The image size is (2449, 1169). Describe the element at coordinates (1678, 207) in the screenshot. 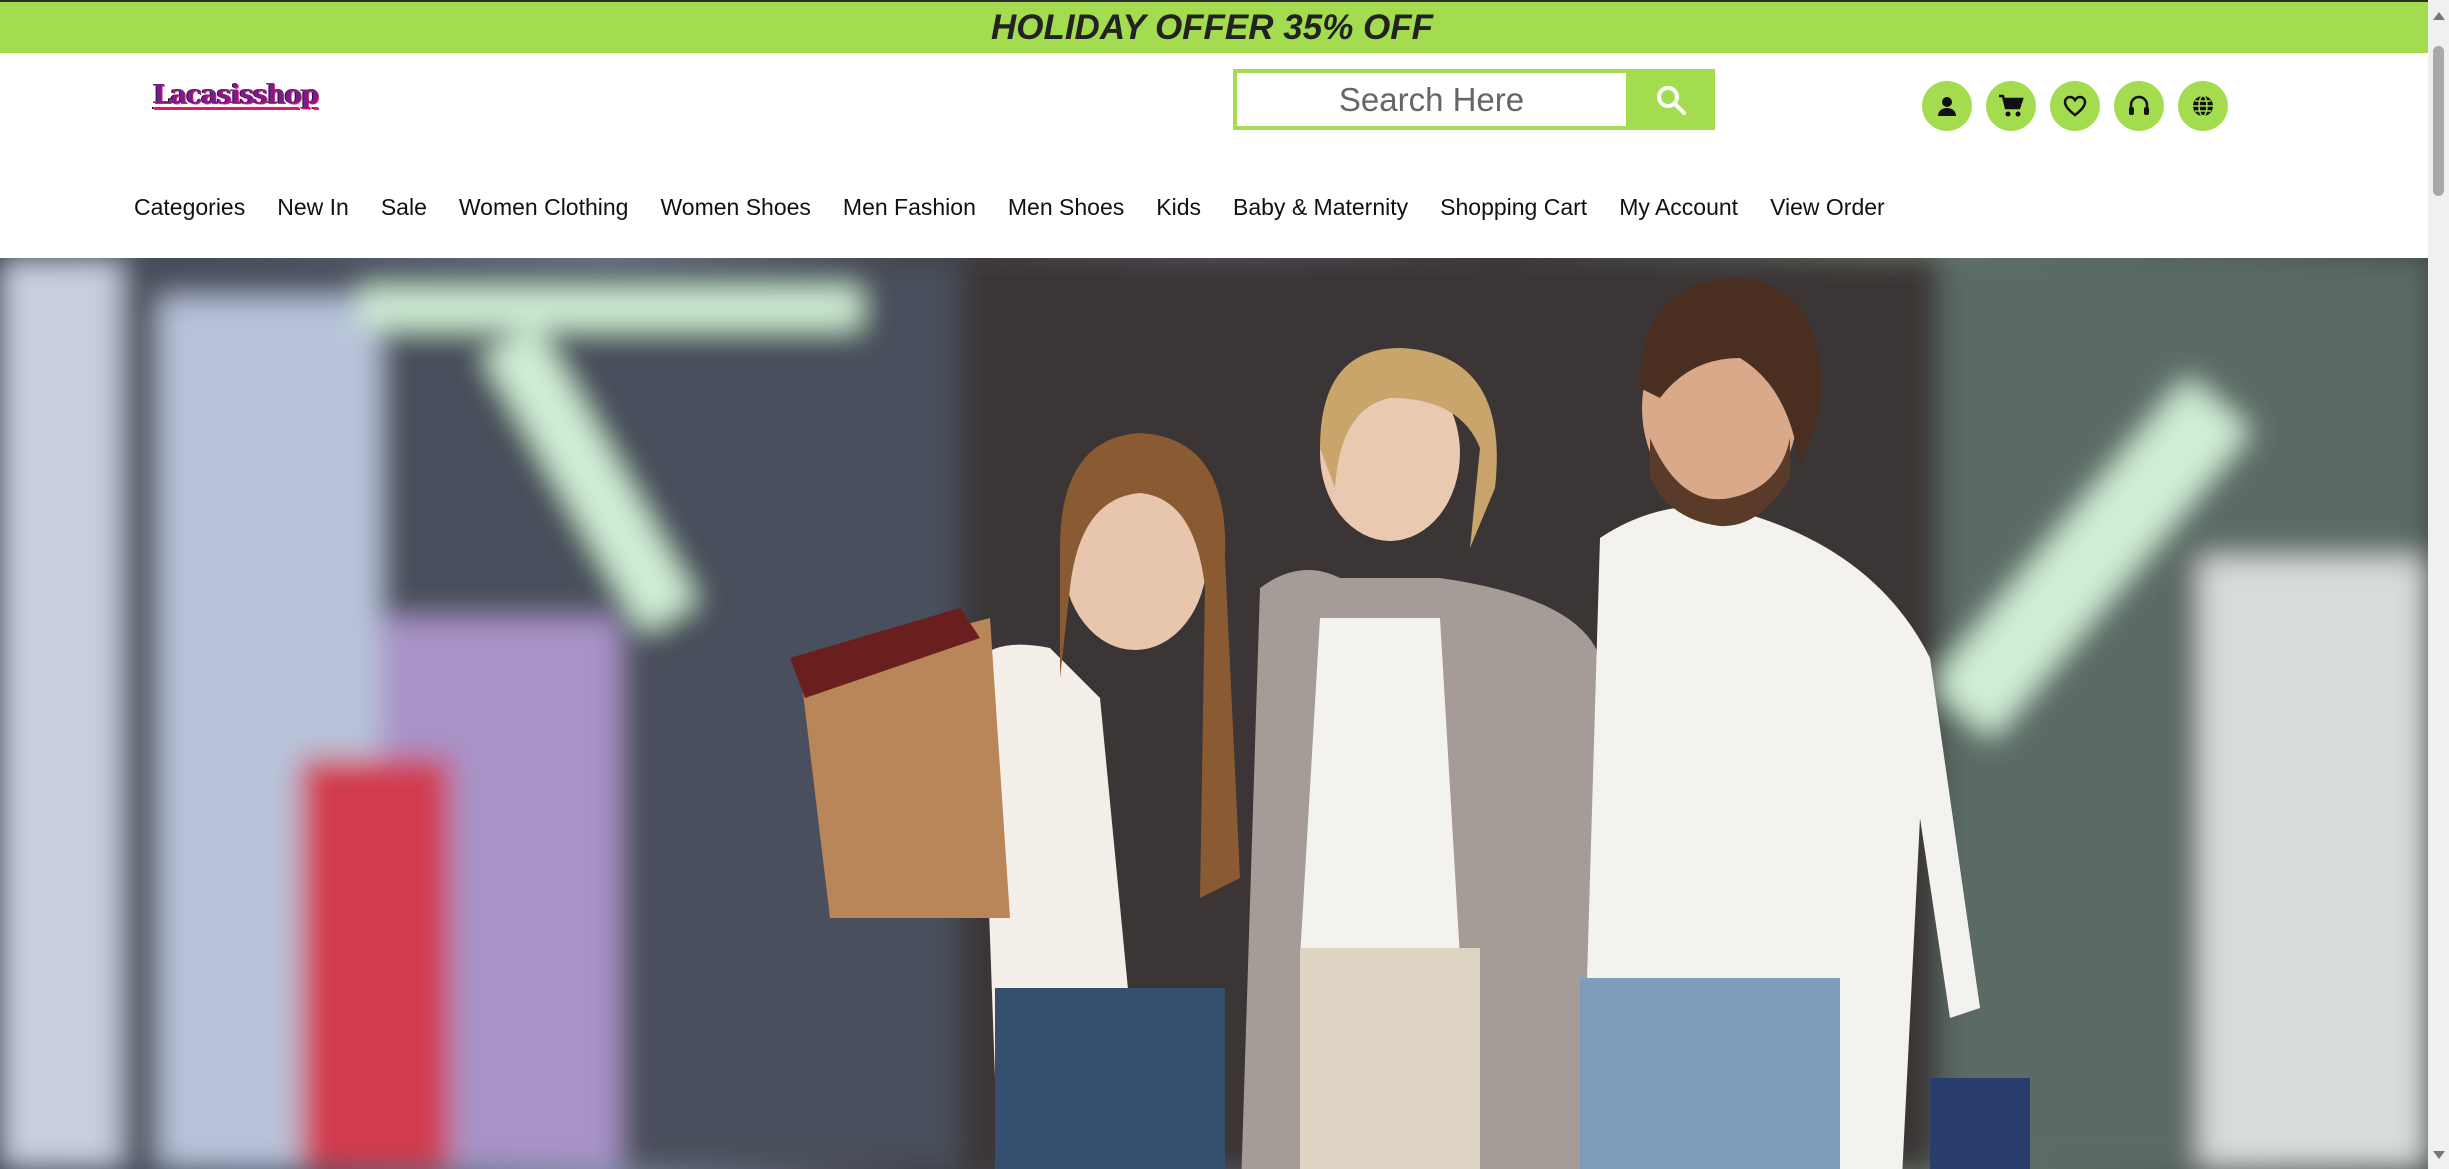

I see `nav-my-account: My Account` at that location.